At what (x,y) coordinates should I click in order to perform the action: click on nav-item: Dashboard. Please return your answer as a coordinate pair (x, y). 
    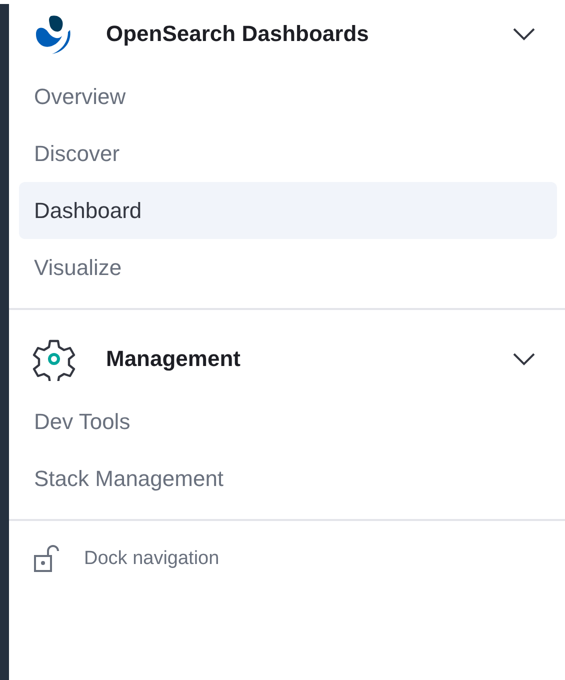
    Looking at the image, I should click on (288, 210).